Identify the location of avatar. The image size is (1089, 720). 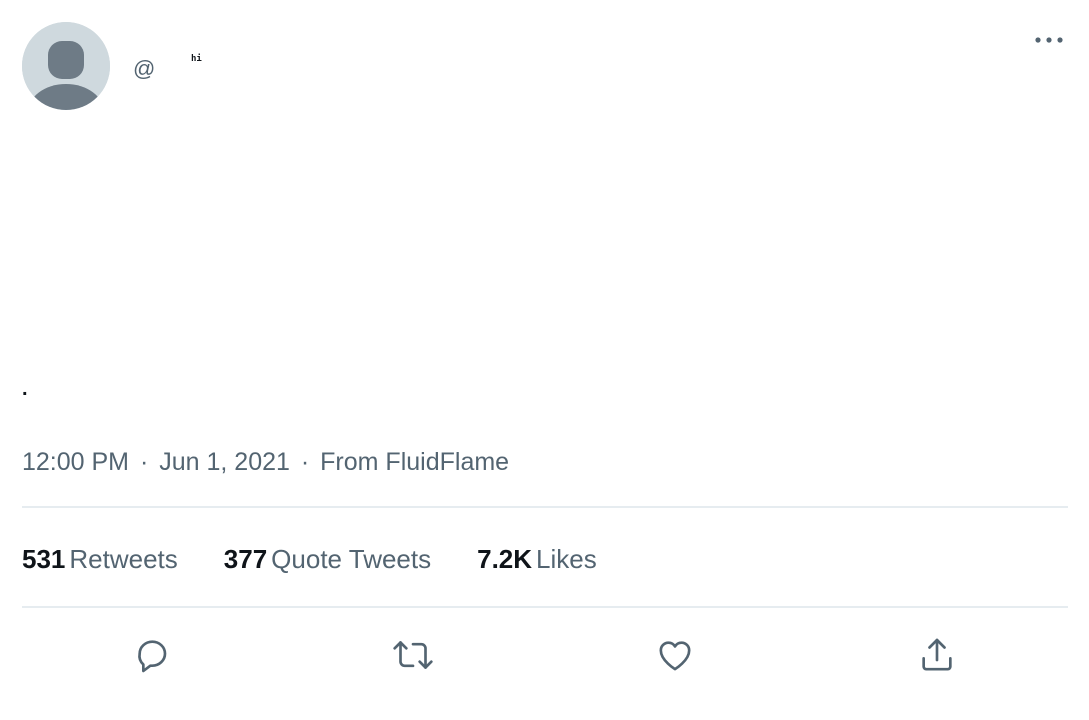
(66, 66).